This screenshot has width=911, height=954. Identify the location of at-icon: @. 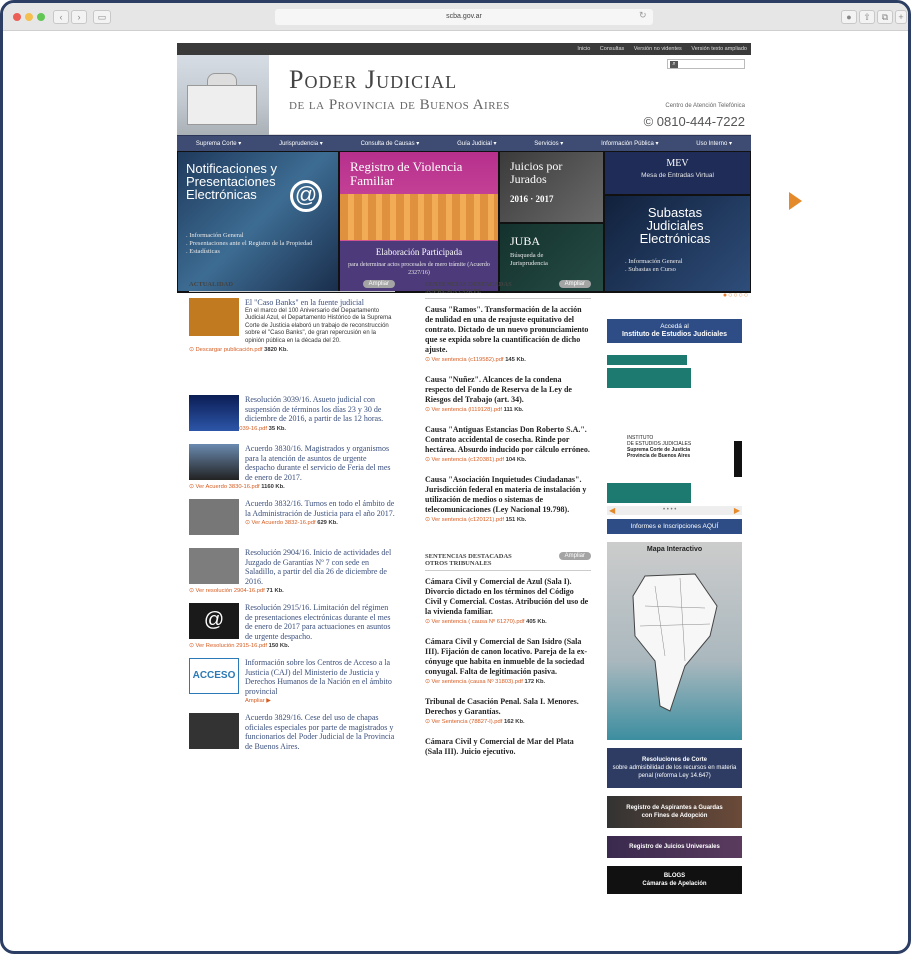
(306, 196).